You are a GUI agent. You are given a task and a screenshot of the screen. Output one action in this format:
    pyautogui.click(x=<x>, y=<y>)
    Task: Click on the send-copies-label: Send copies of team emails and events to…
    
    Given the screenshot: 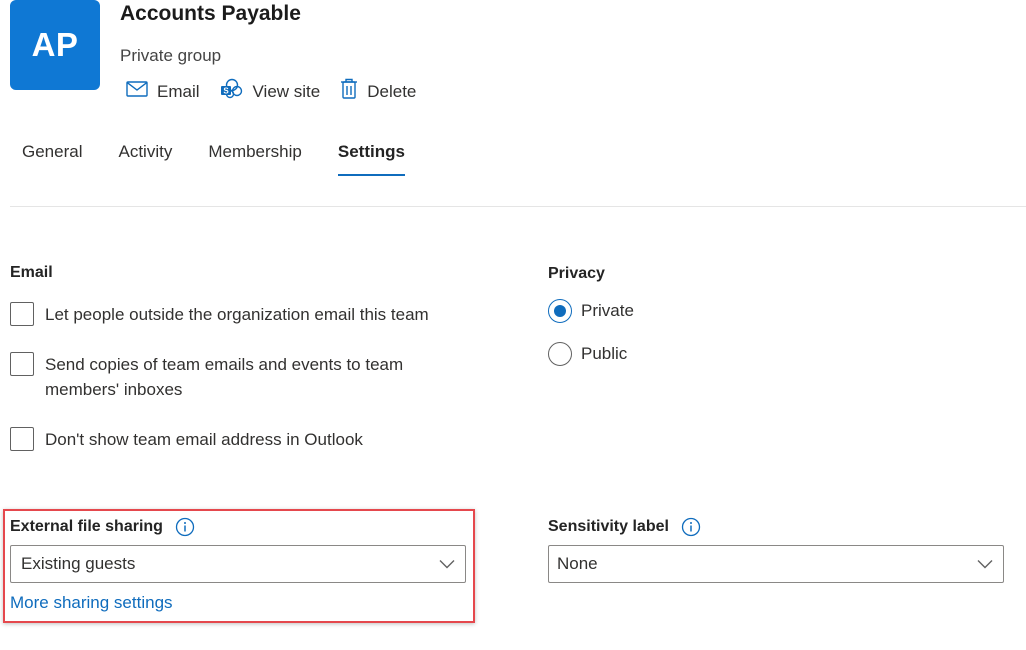 What is the action you would take?
    pyautogui.click(x=224, y=377)
    